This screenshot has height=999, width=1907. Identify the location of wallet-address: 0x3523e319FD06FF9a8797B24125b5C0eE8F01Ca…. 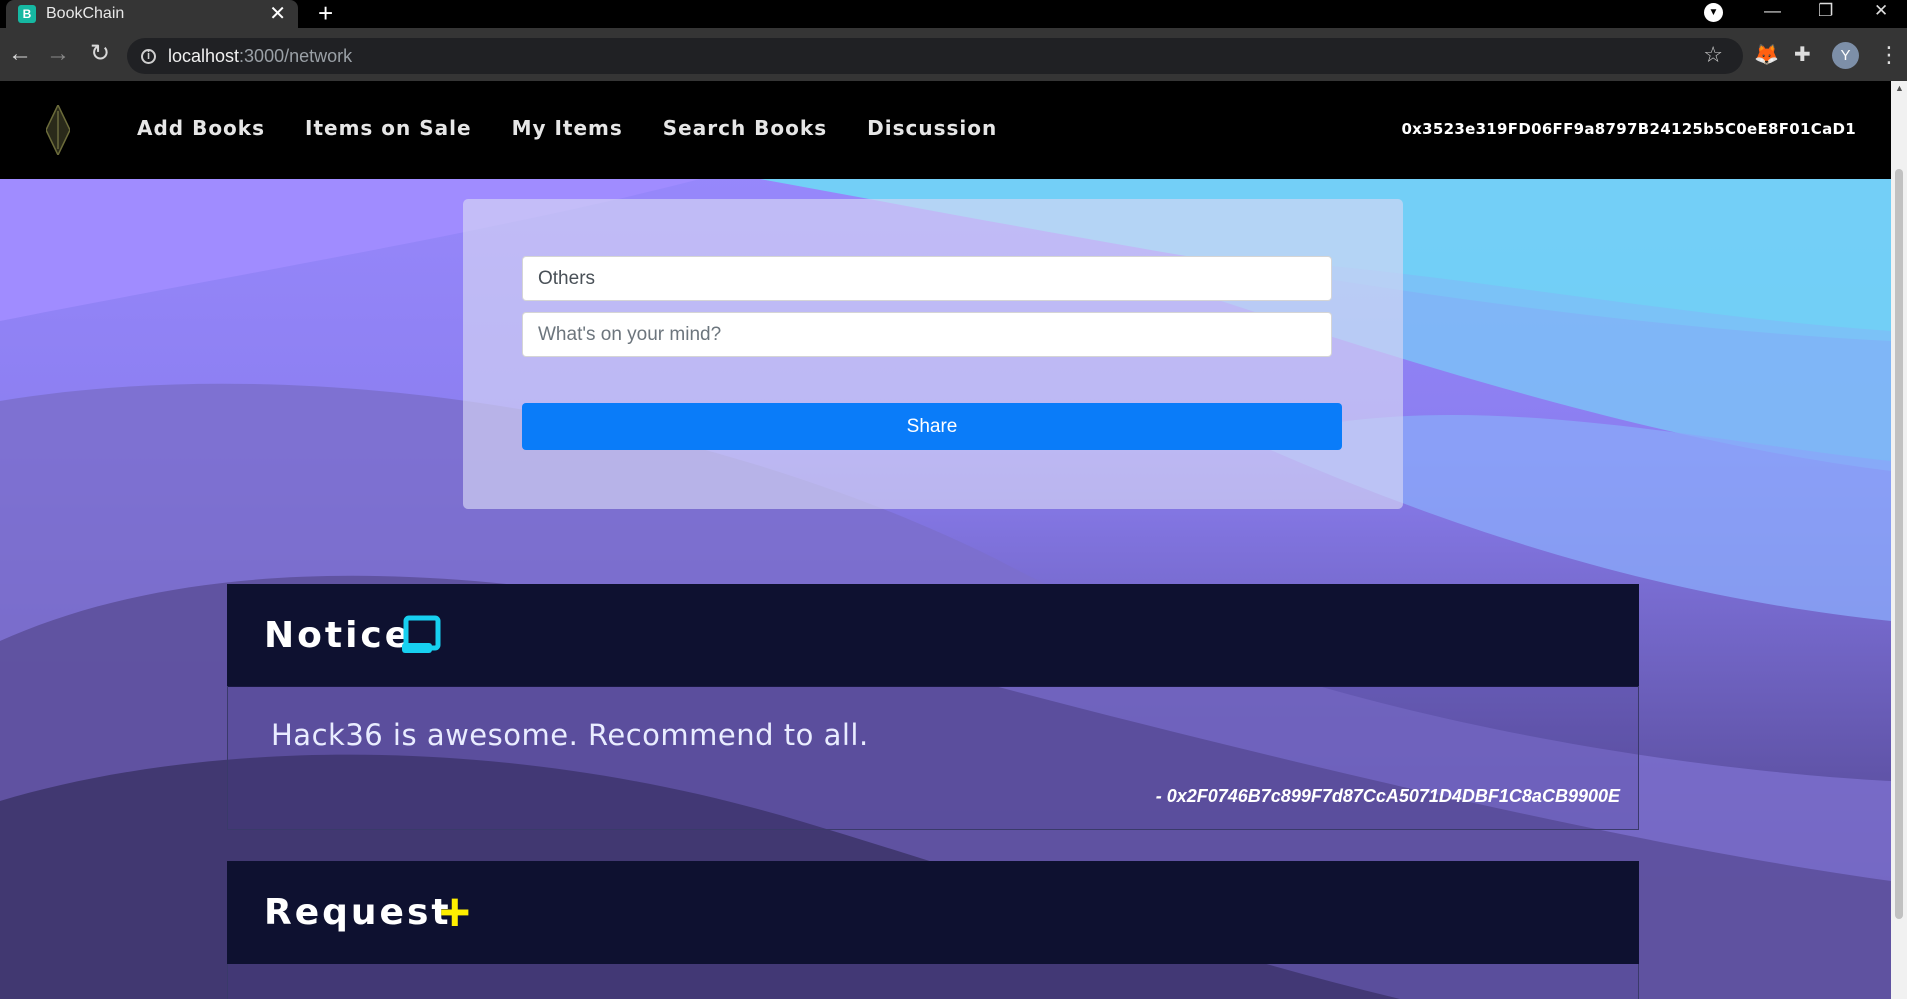
(1628, 129).